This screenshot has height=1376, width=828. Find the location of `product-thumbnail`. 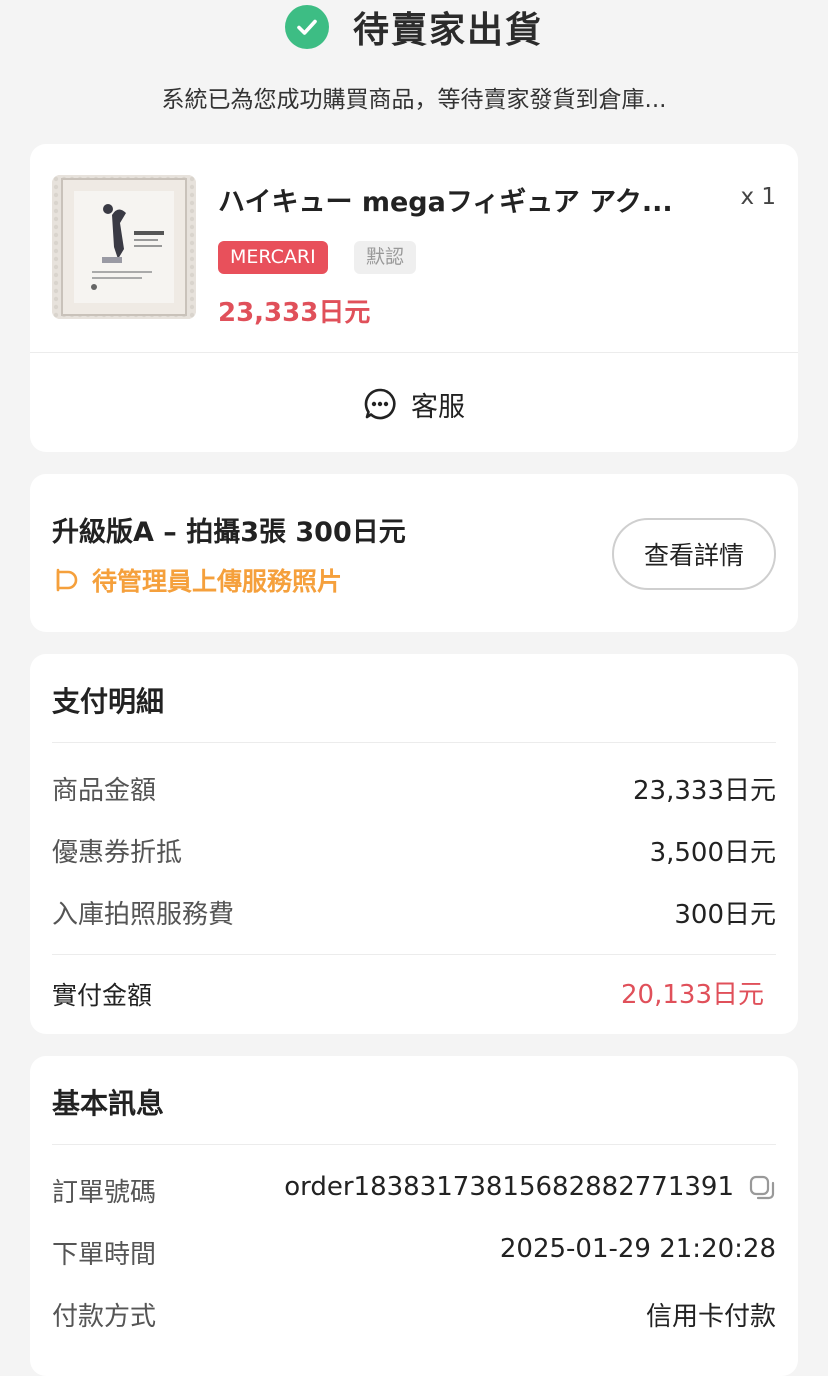

product-thumbnail is located at coordinates (124, 247).